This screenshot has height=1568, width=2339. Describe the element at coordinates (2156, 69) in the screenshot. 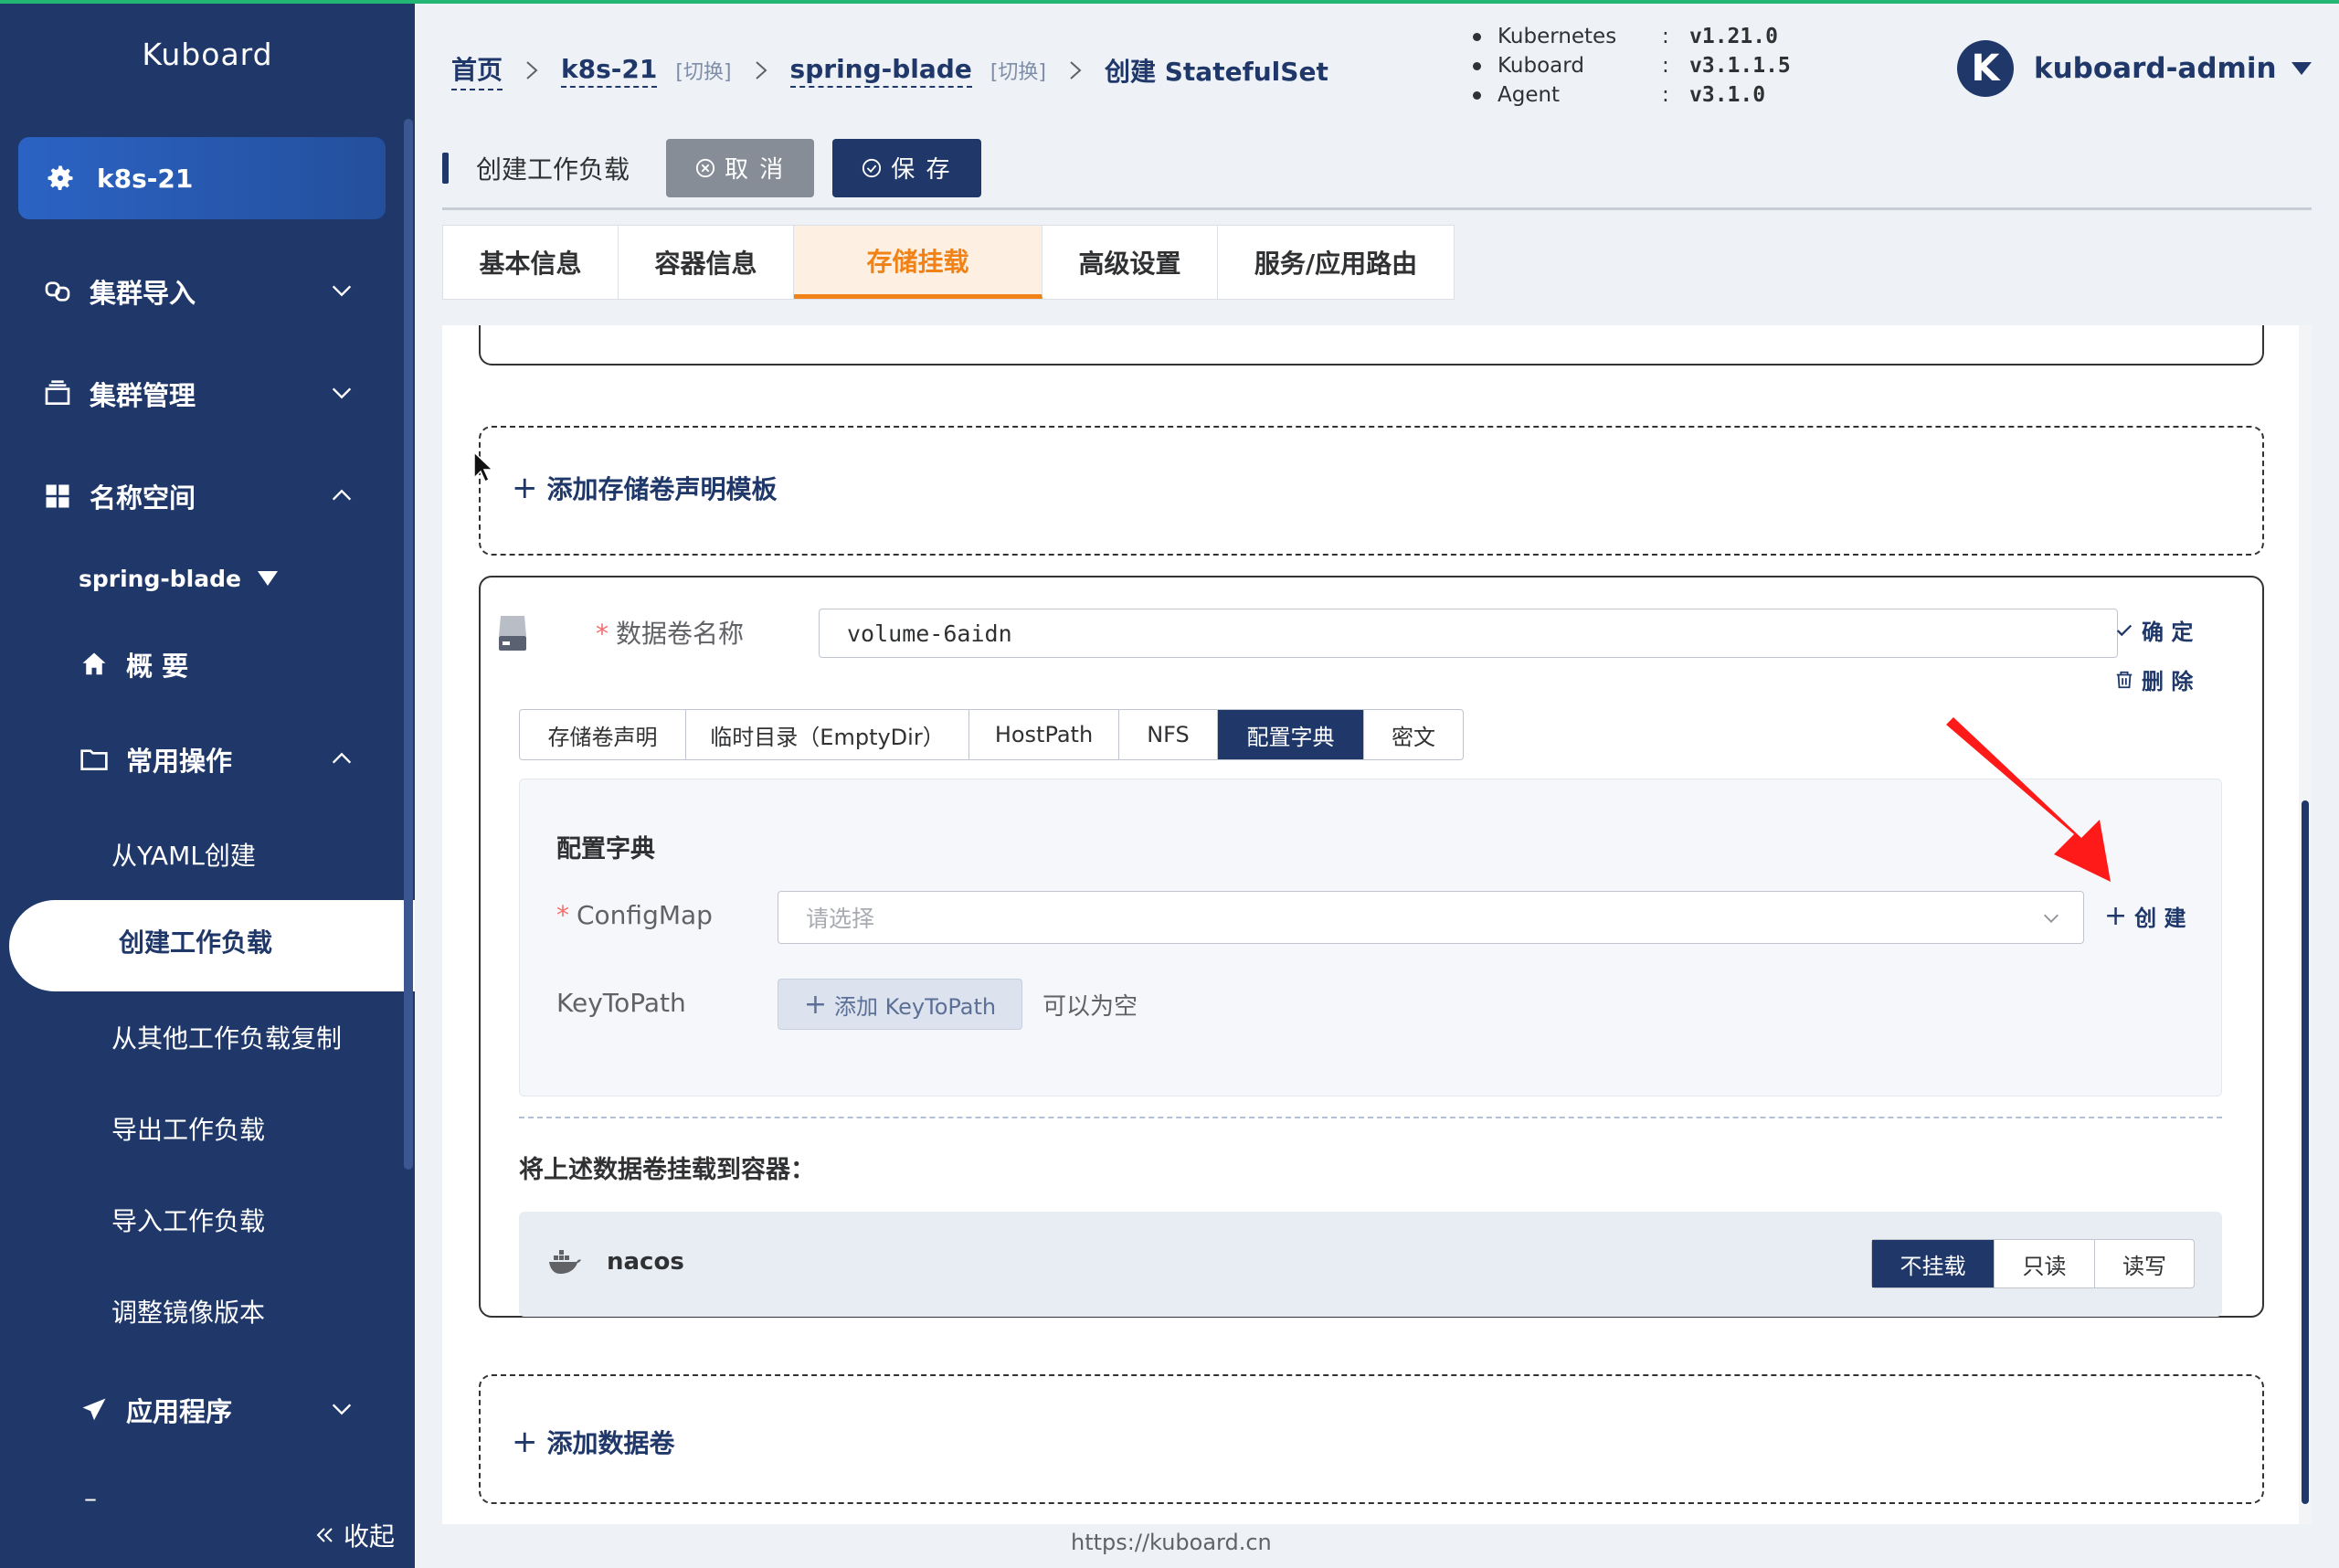

I see `user-name: kuboard-admin` at that location.